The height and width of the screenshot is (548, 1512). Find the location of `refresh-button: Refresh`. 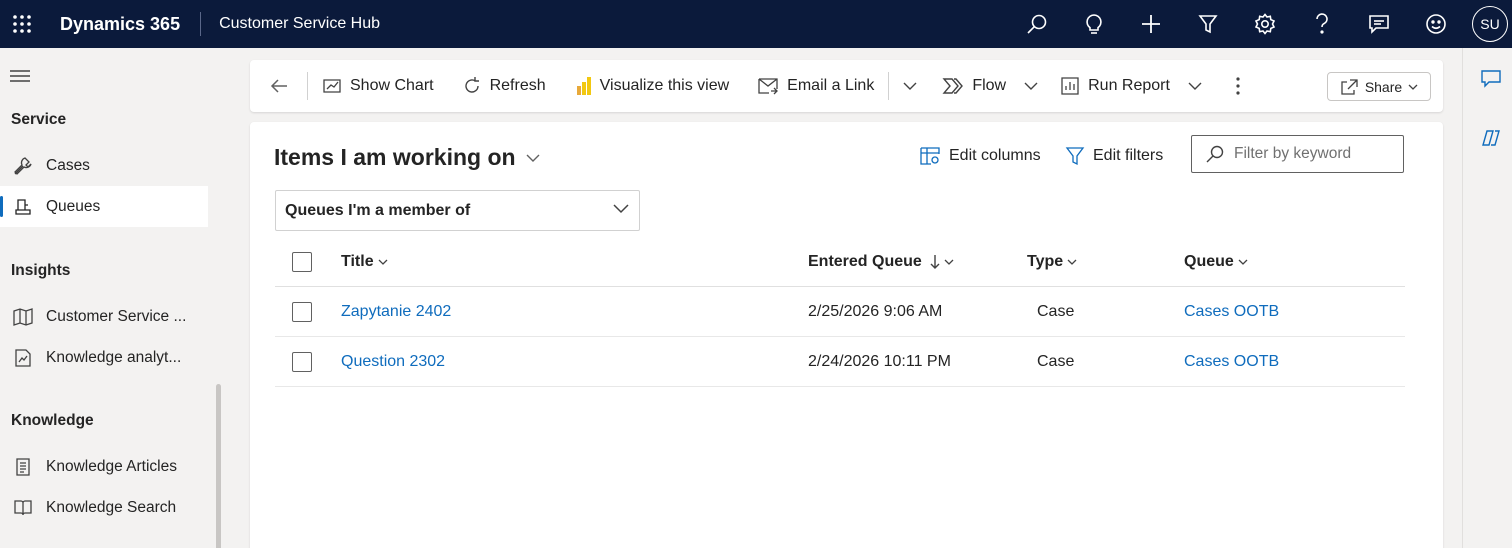

refresh-button: Refresh is located at coordinates (504, 86).